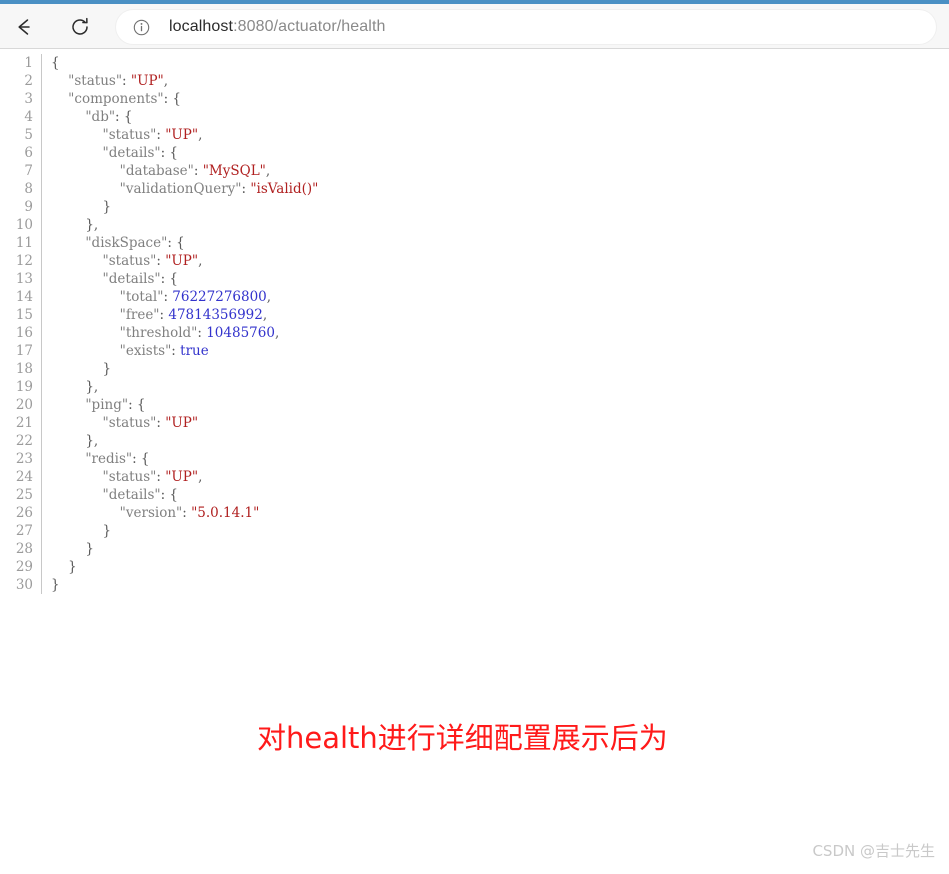  I want to click on back-button, so click(24, 27).